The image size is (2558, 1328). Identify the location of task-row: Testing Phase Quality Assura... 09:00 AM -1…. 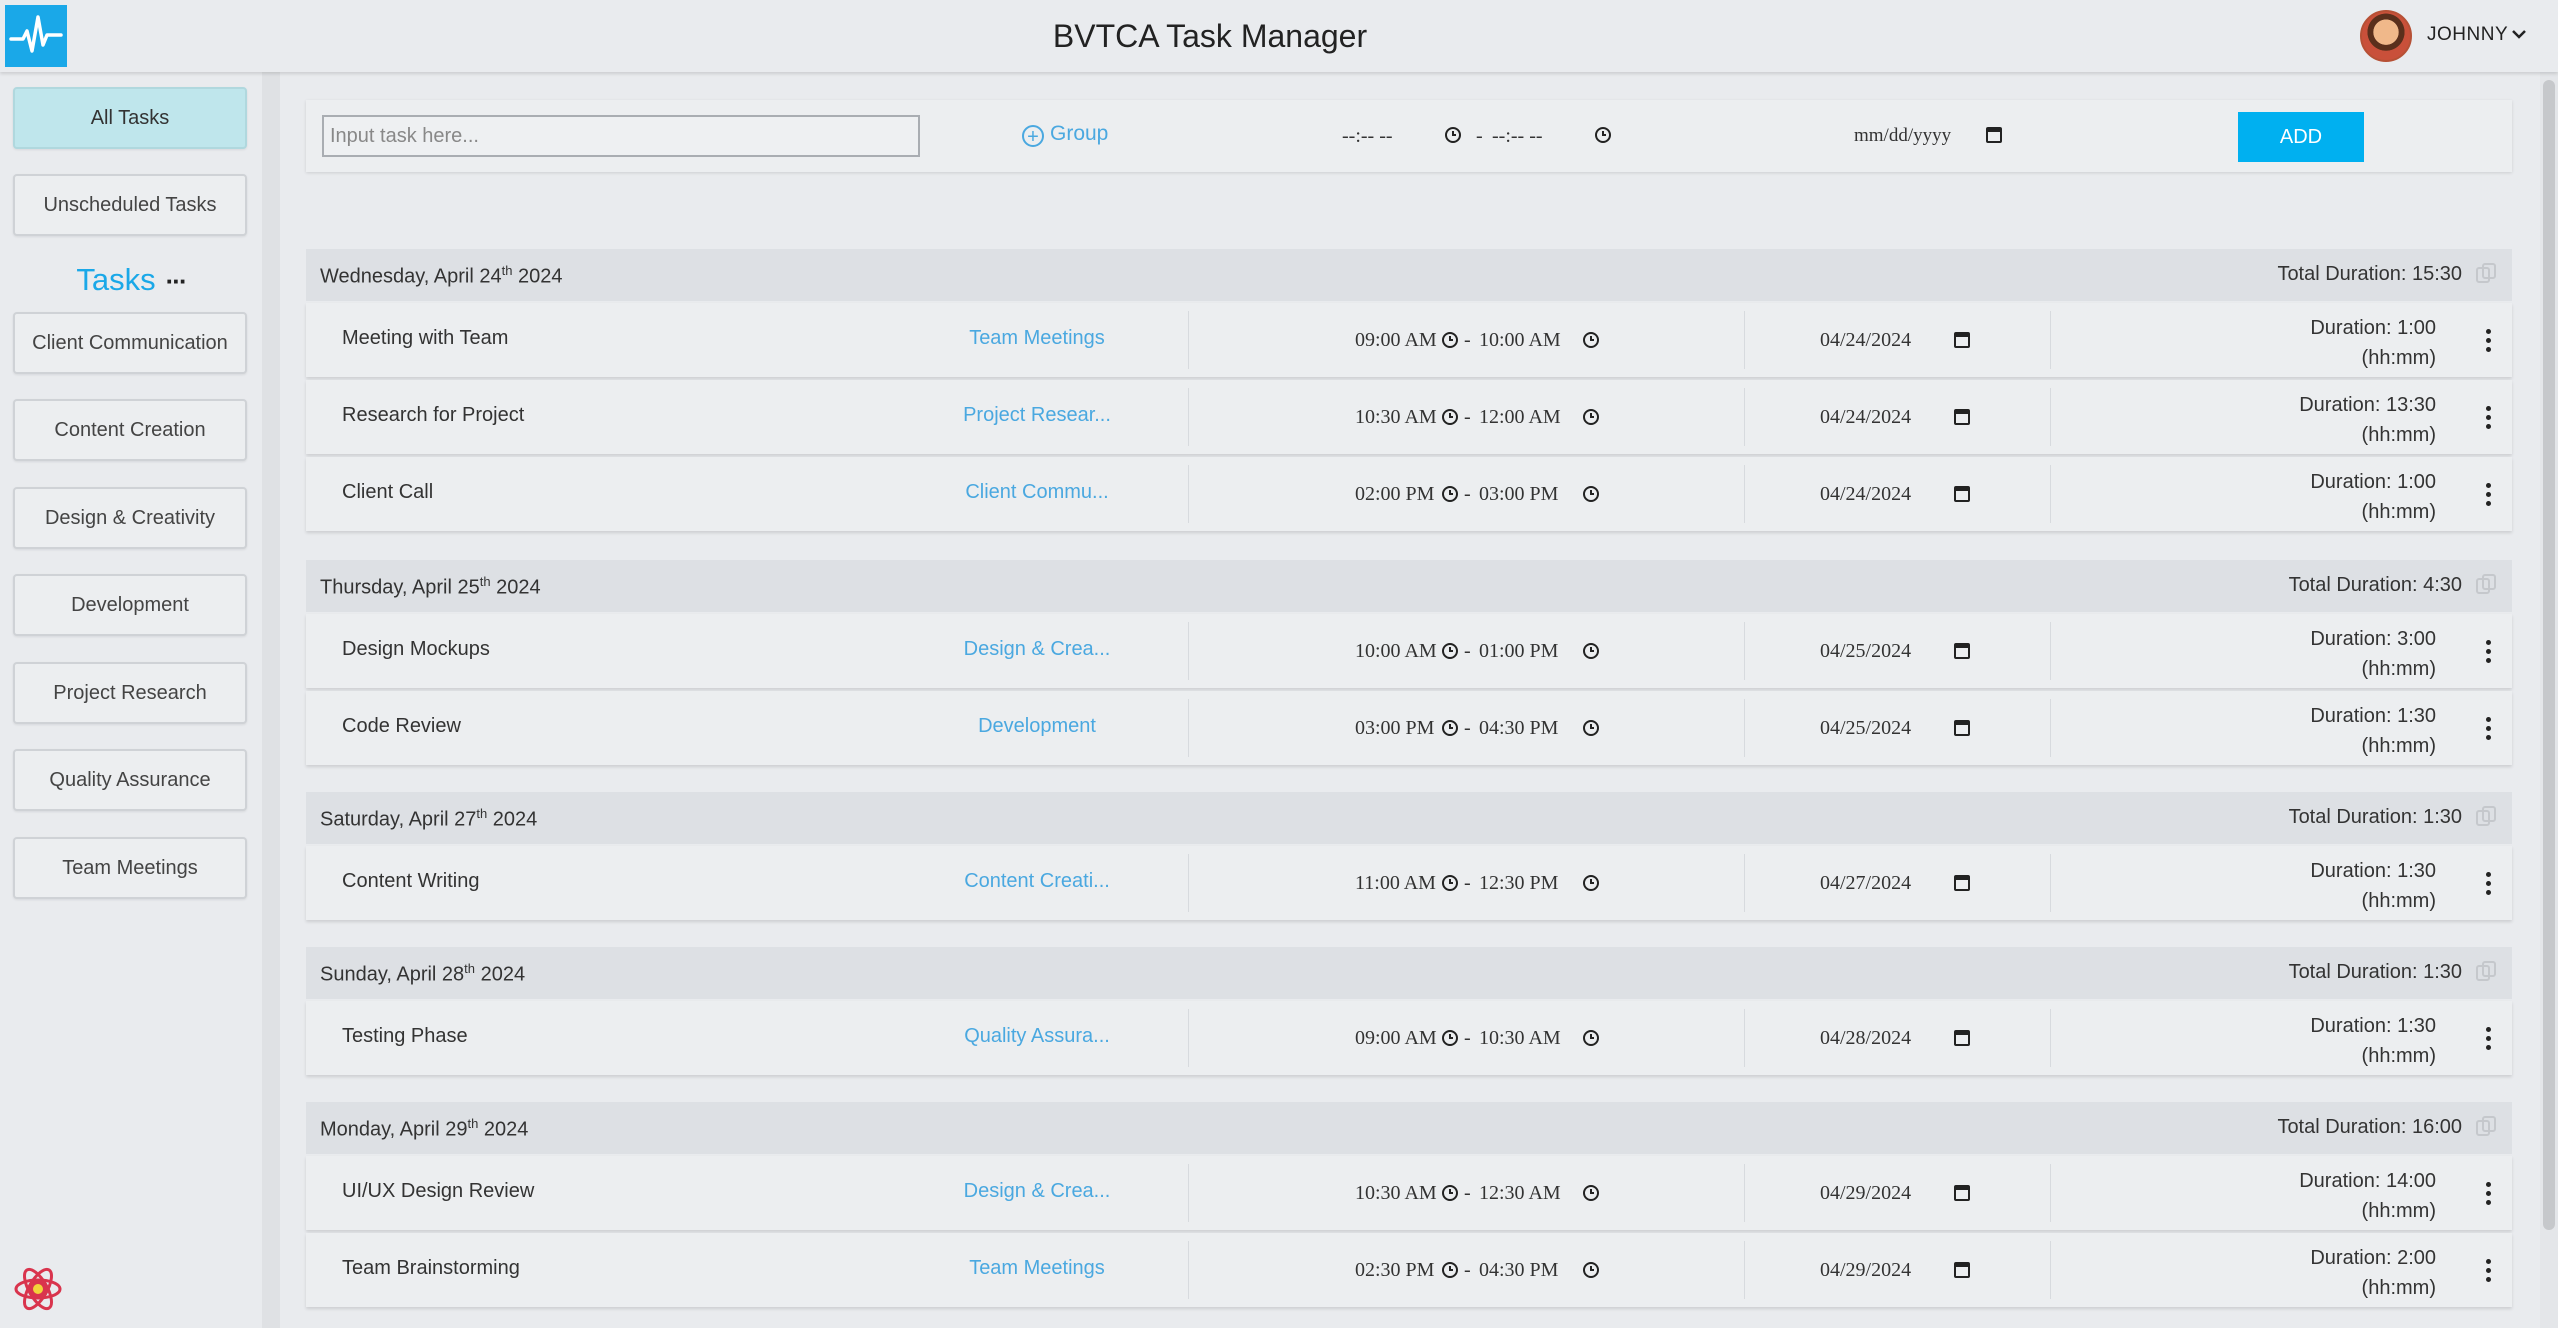
(1409, 1038).